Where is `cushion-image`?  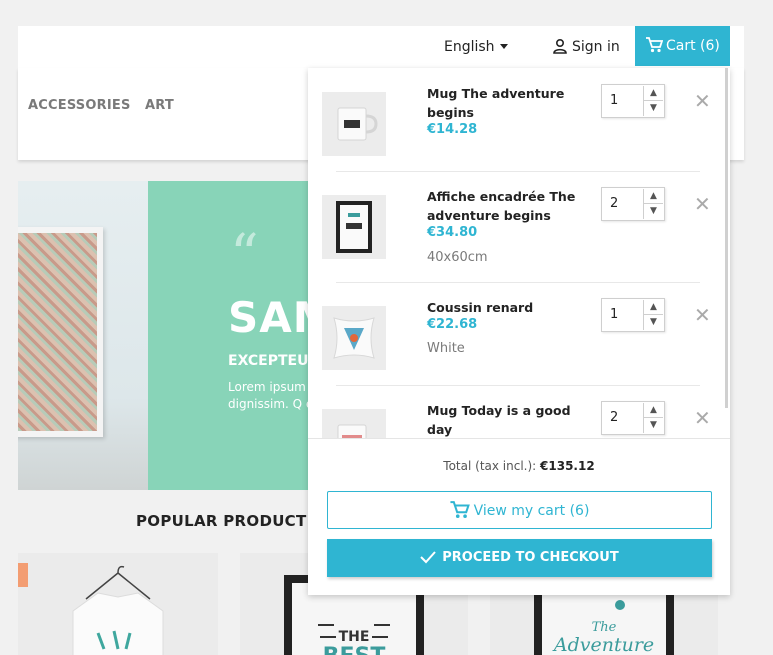
cushion-image is located at coordinates (354, 338).